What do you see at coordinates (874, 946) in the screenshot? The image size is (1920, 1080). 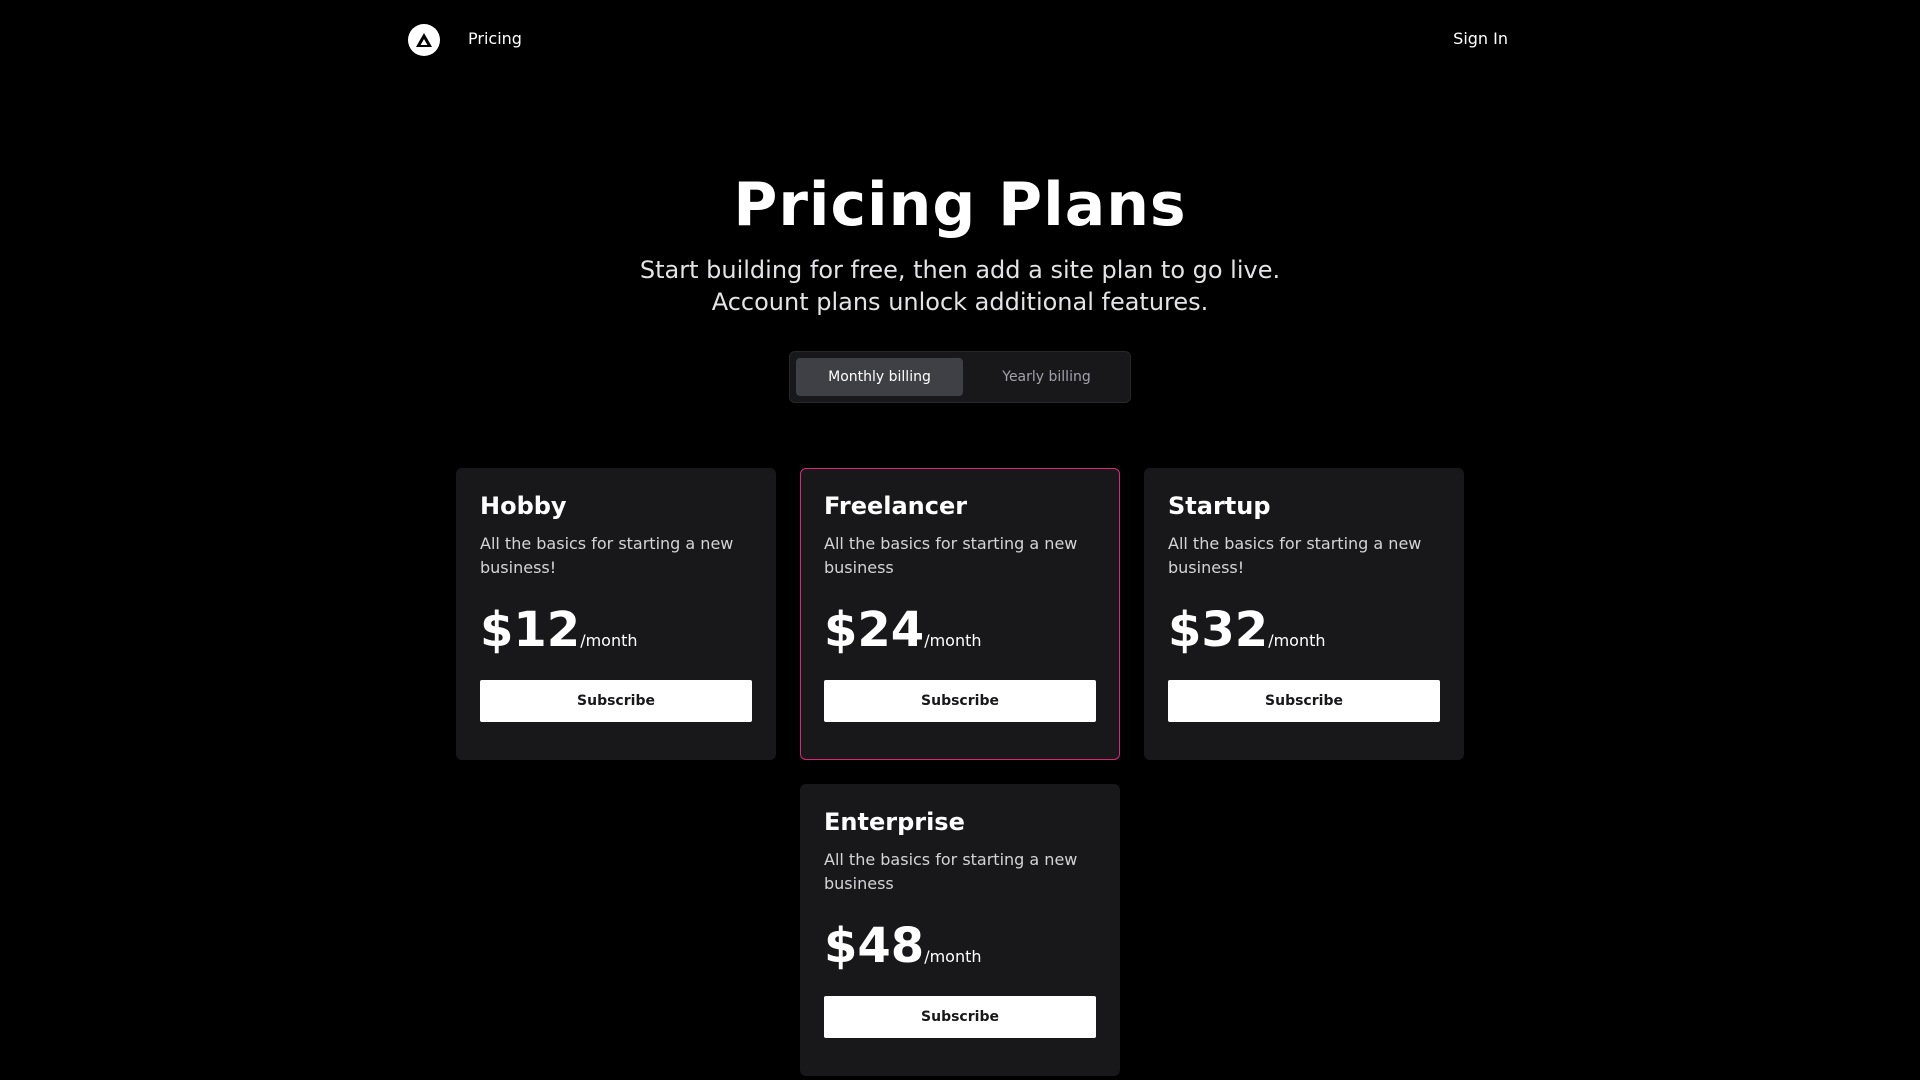 I see `plan-price: $48` at bounding box center [874, 946].